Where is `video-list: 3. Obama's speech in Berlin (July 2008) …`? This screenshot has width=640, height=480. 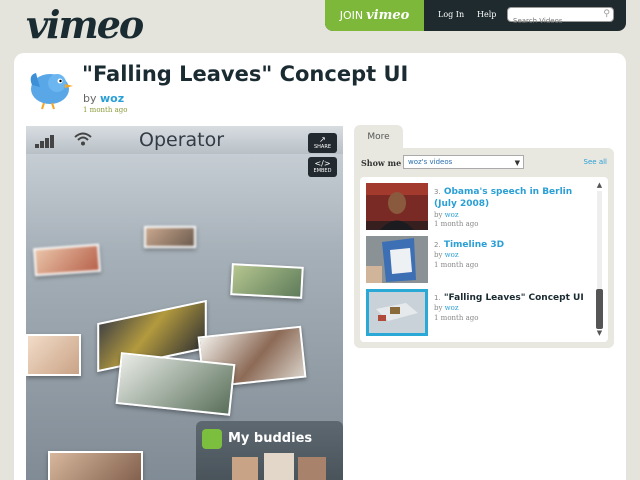
video-list: 3. Obama's speech in Berlin (July 2008) … is located at coordinates (484, 259).